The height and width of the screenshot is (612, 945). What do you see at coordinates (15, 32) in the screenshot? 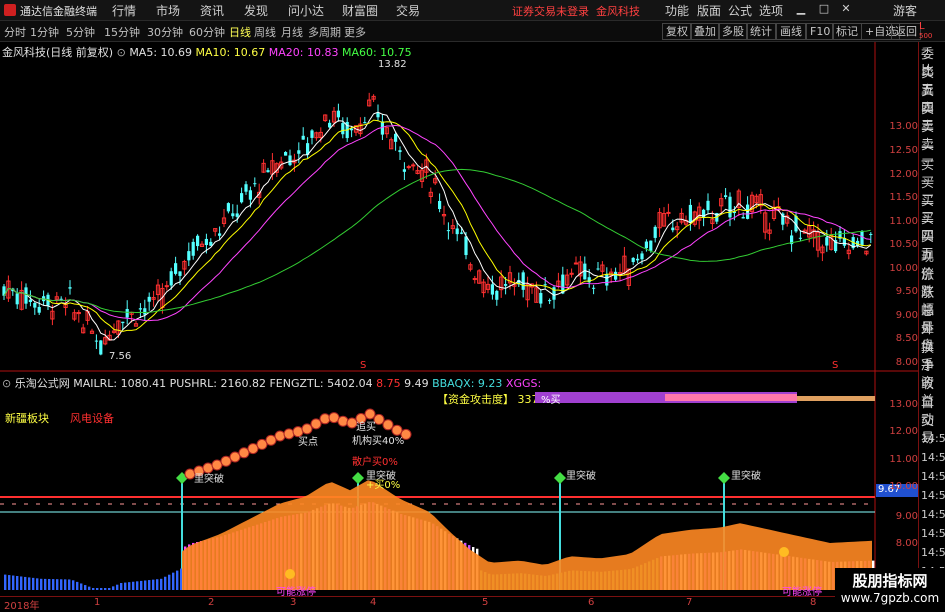
I see `period-fenshi: 分时` at bounding box center [15, 32].